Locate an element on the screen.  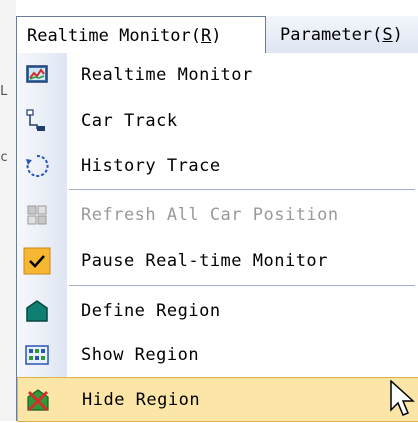
menu-item-label: Hide Region is located at coordinates (141, 400).